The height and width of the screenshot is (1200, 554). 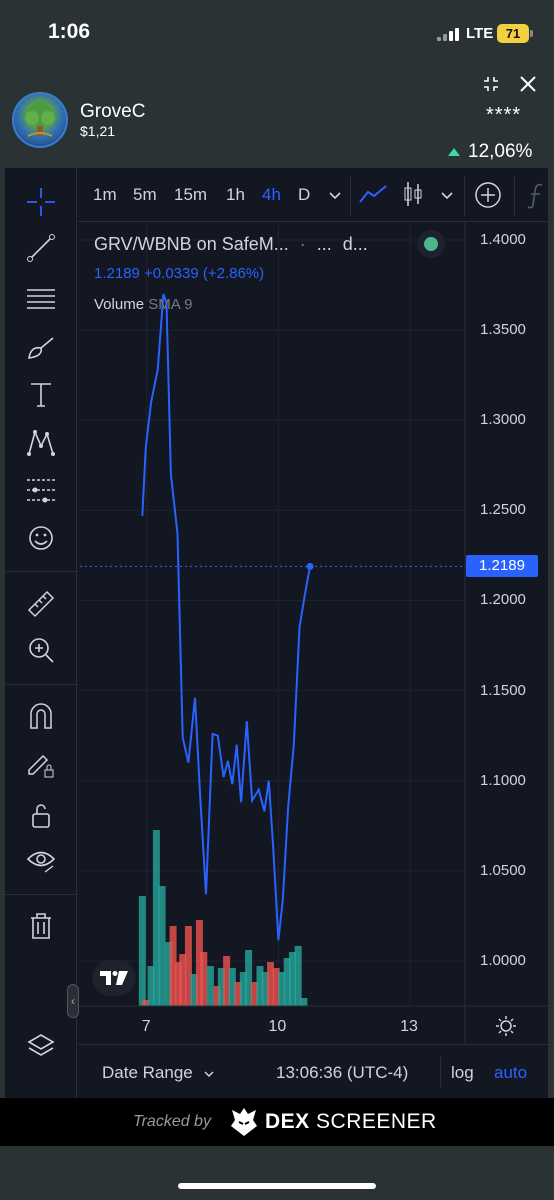 I want to click on timeframe-1m: 1m, so click(x=105, y=195).